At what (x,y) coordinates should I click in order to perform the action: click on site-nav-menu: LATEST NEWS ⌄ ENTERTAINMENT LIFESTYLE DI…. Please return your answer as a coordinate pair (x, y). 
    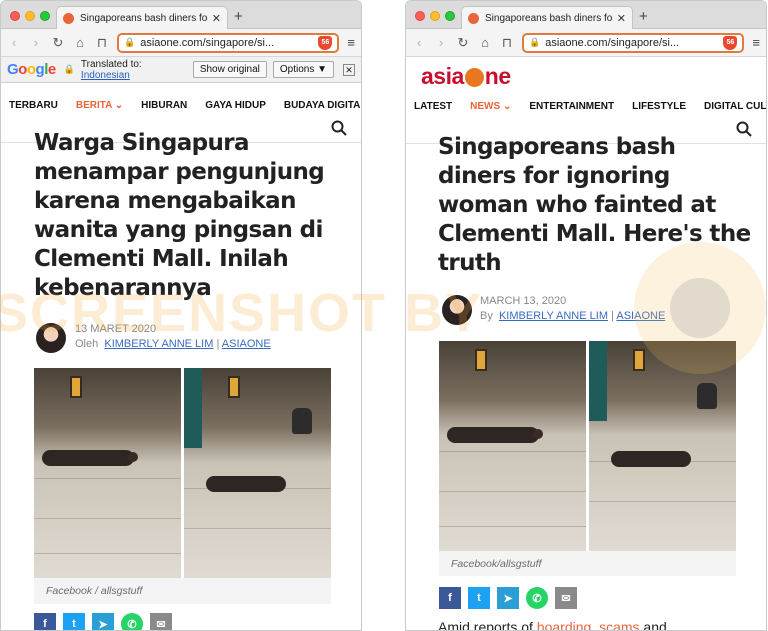
    Looking at the image, I should click on (586, 106).